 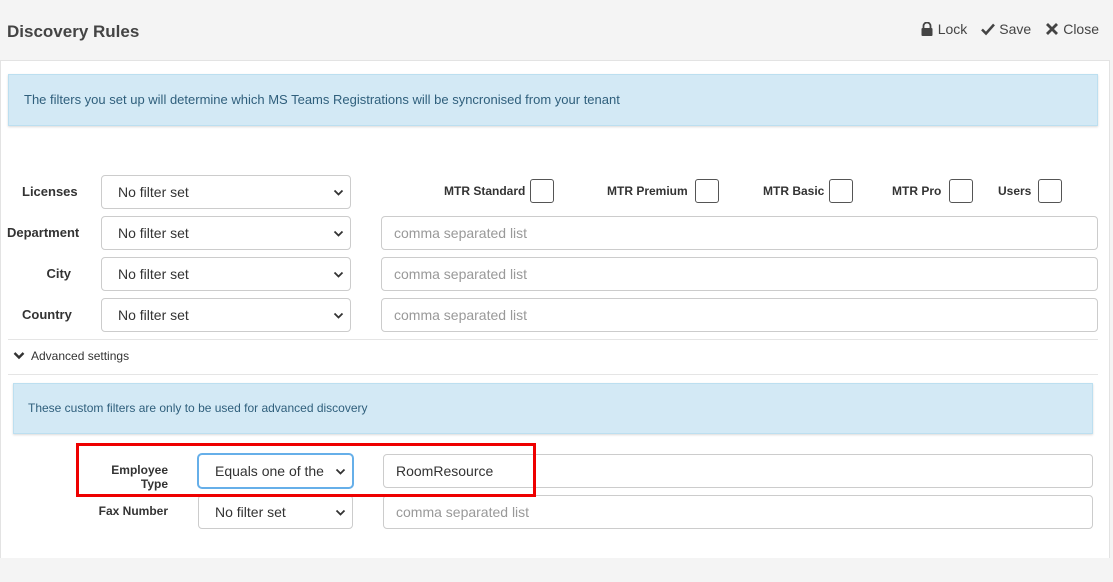 I want to click on save-button: Save, so click(x=1006, y=29).